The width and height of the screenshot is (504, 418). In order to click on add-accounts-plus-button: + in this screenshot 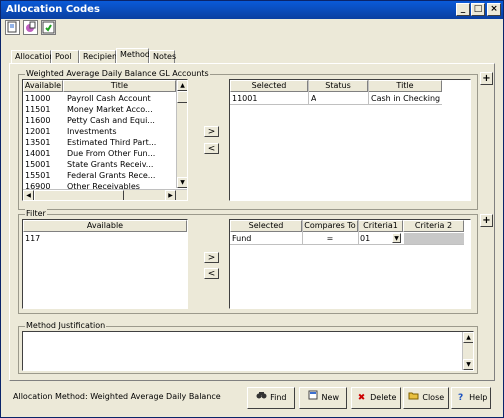, I will do `click(486, 78)`.